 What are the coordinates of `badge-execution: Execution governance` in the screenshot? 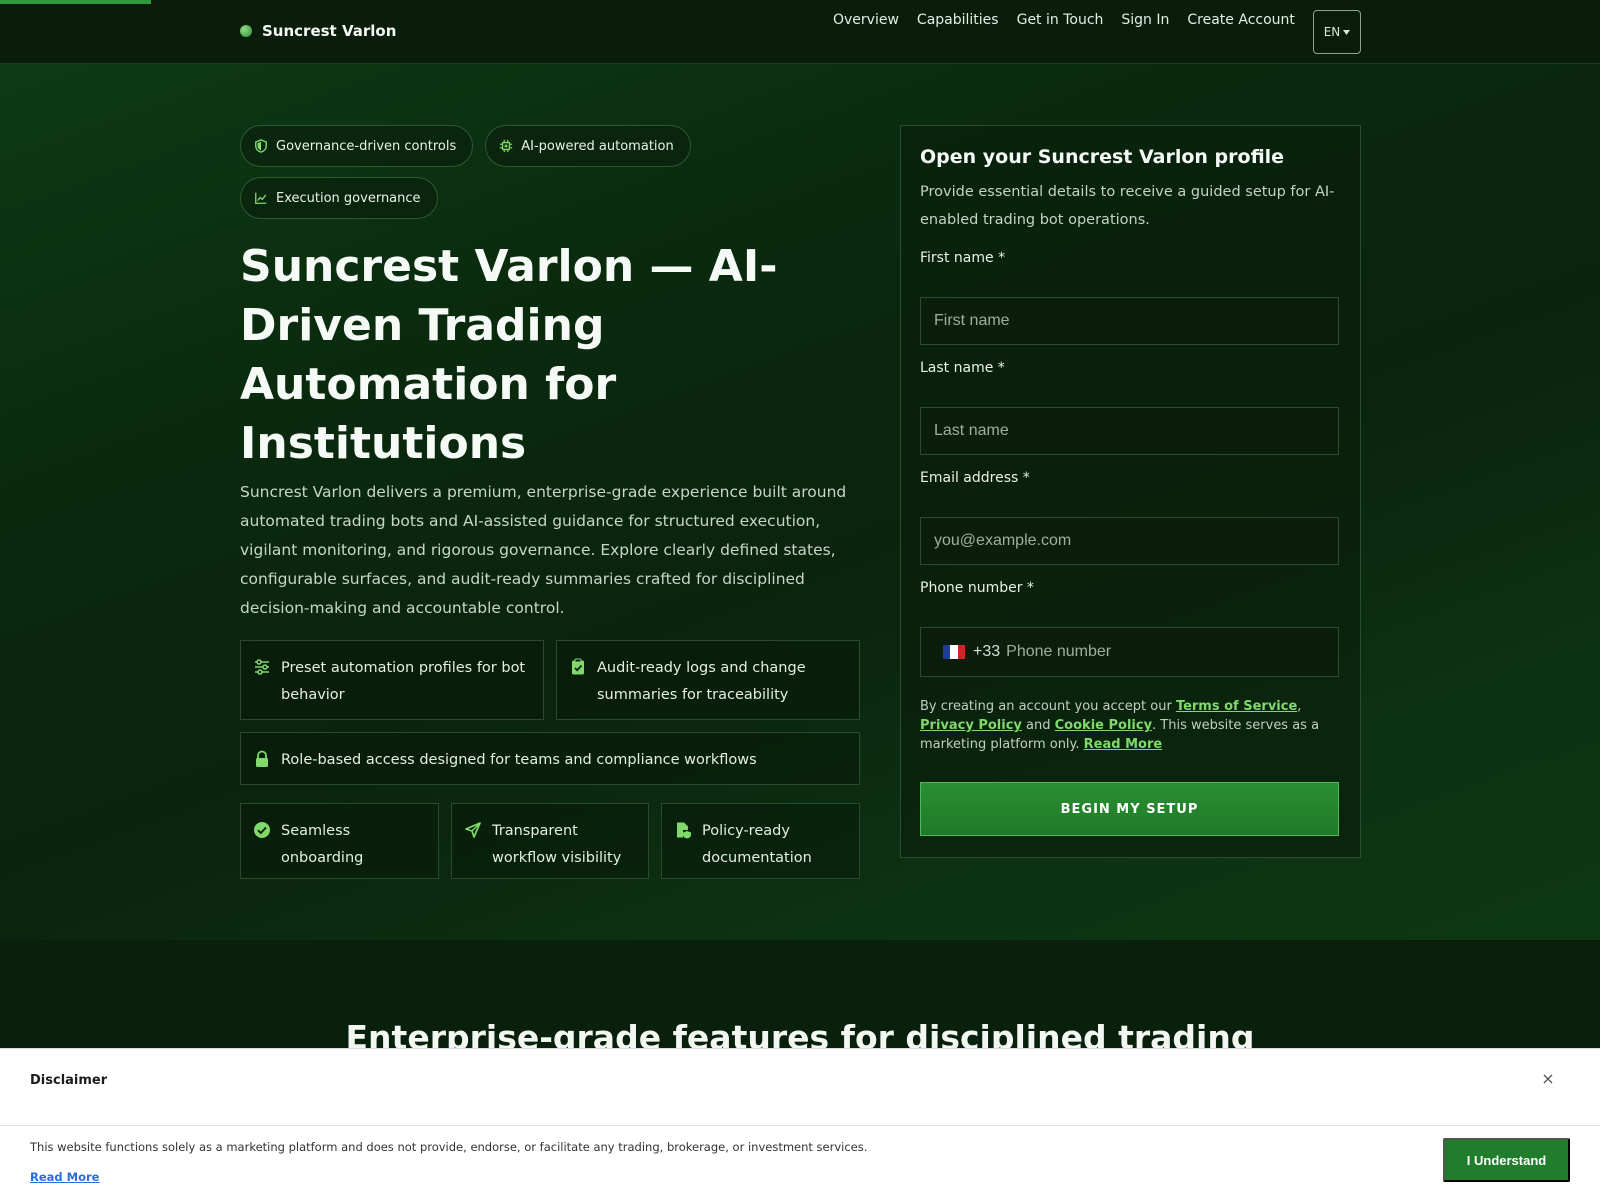 It's located at (339, 198).